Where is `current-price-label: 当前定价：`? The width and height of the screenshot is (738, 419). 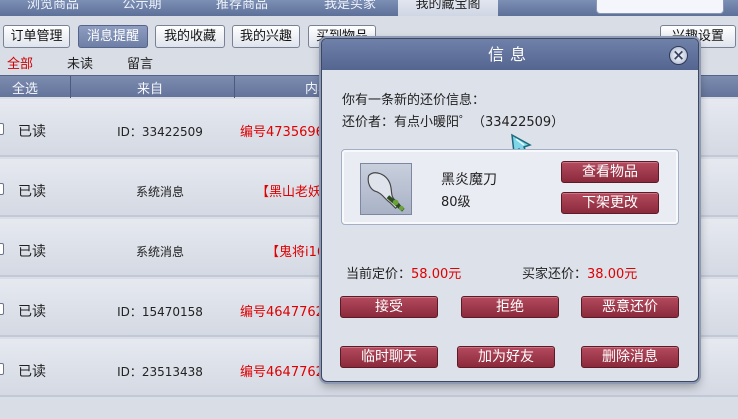
current-price-label: 当前定价： is located at coordinates (379, 274).